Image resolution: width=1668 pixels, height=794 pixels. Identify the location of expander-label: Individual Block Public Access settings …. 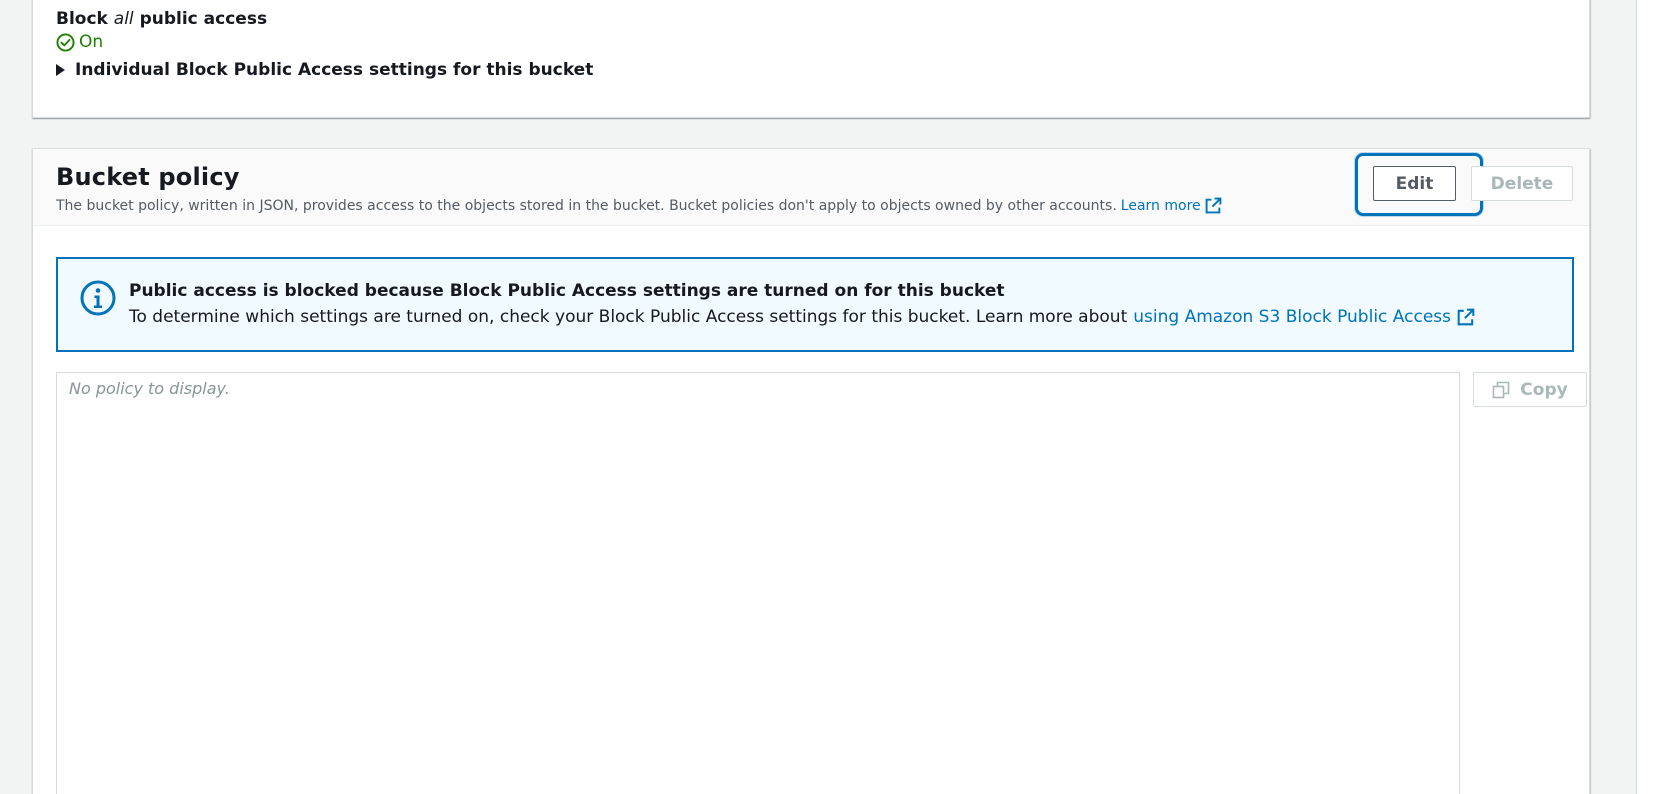
(334, 70).